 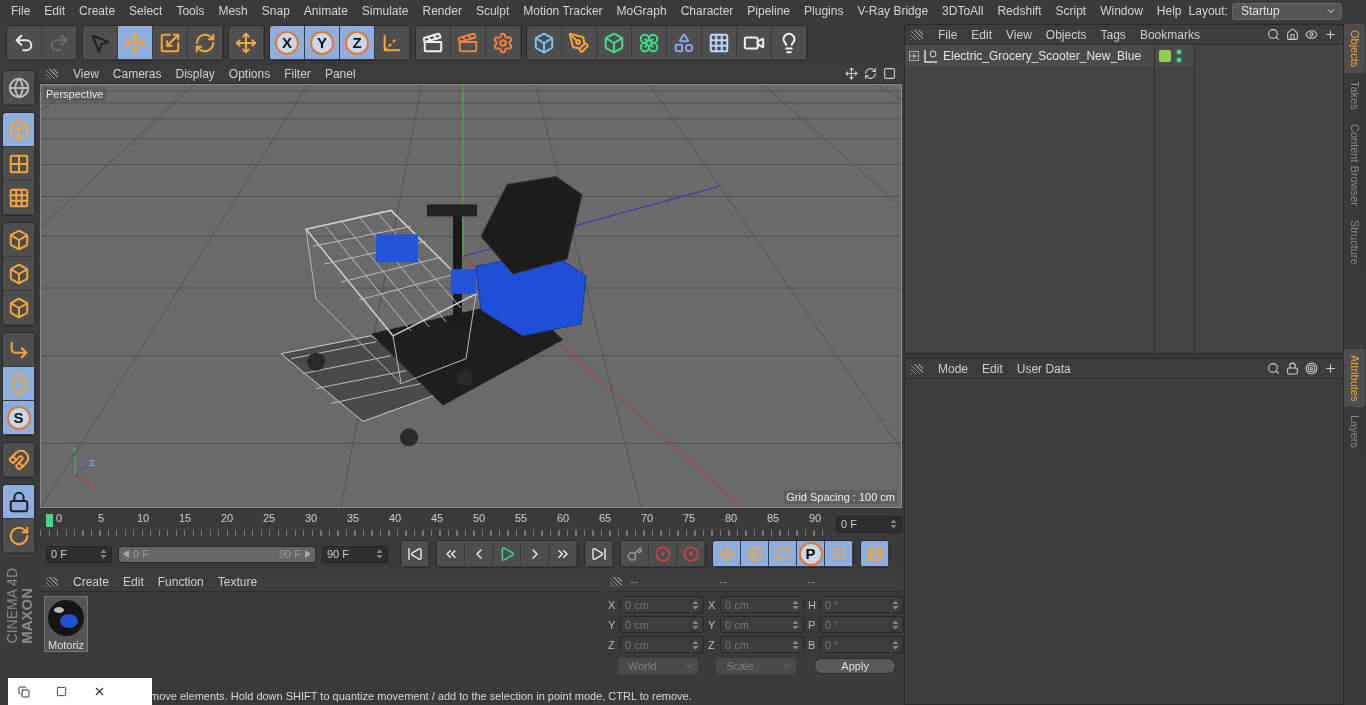 I want to click on menu-item: Tools, so click(x=190, y=11).